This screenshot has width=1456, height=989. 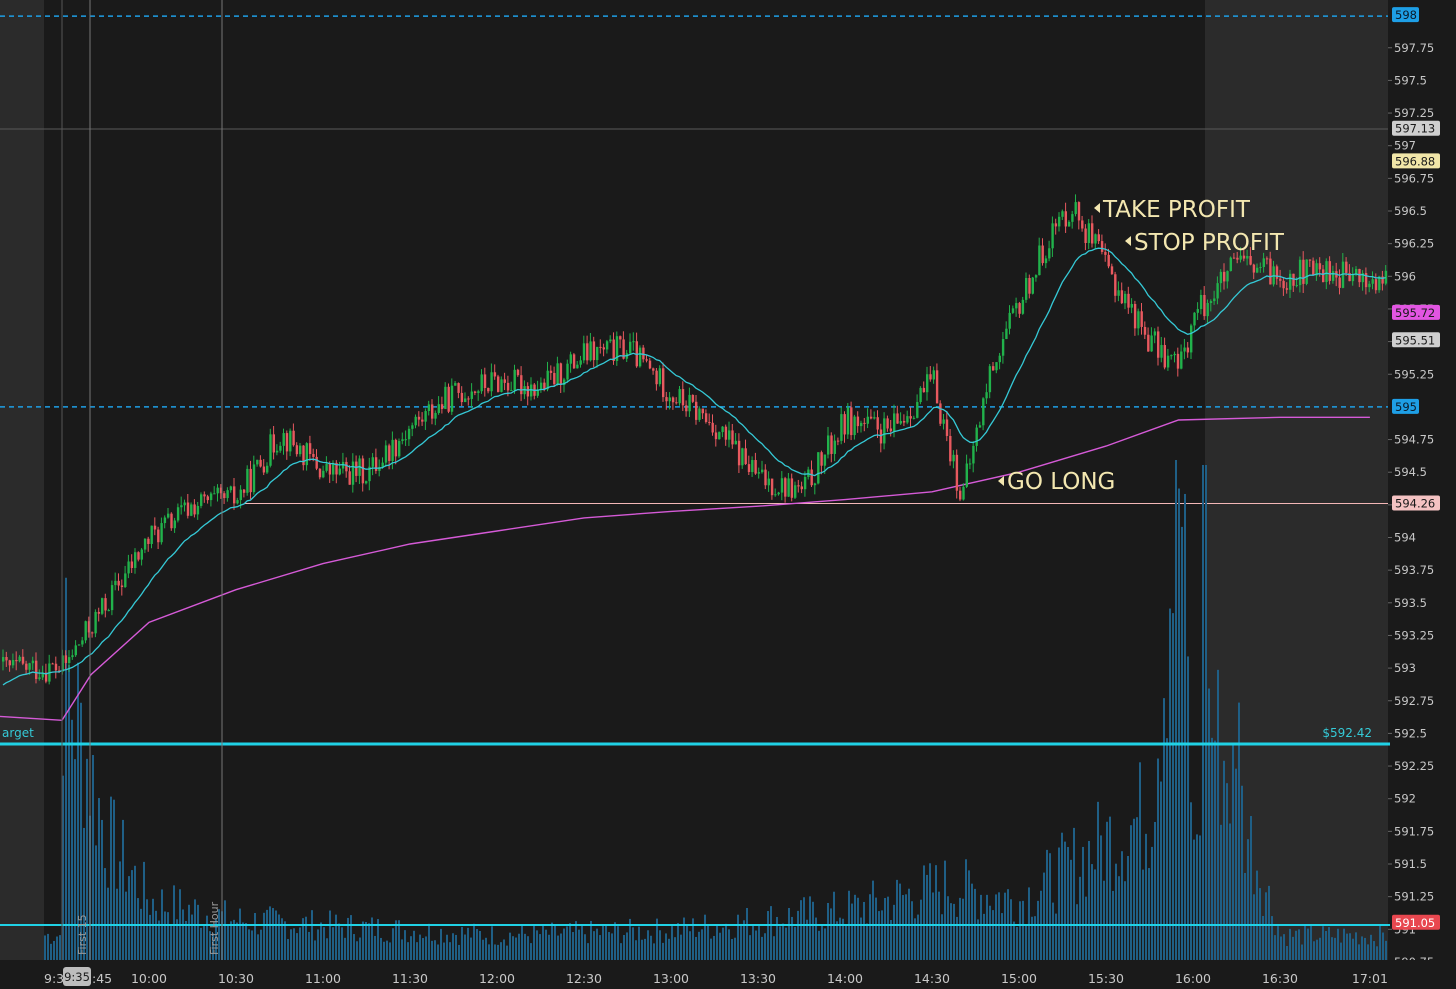 What do you see at coordinates (1056, 482) in the screenshot?
I see `go-long-annotation: GO LONG` at bounding box center [1056, 482].